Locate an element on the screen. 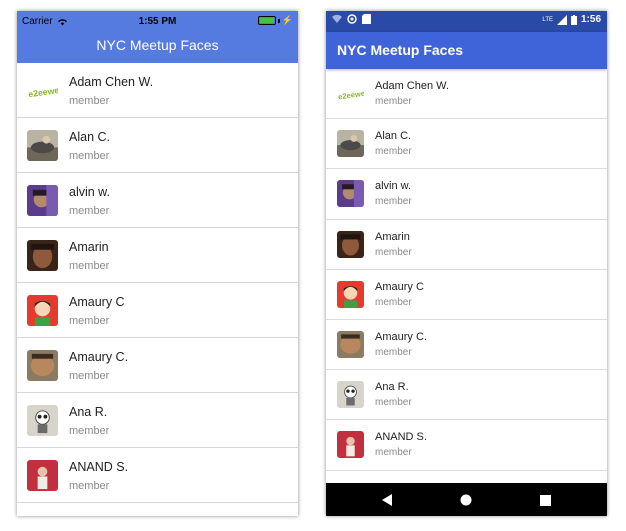  signal-icon is located at coordinates (561, 19).